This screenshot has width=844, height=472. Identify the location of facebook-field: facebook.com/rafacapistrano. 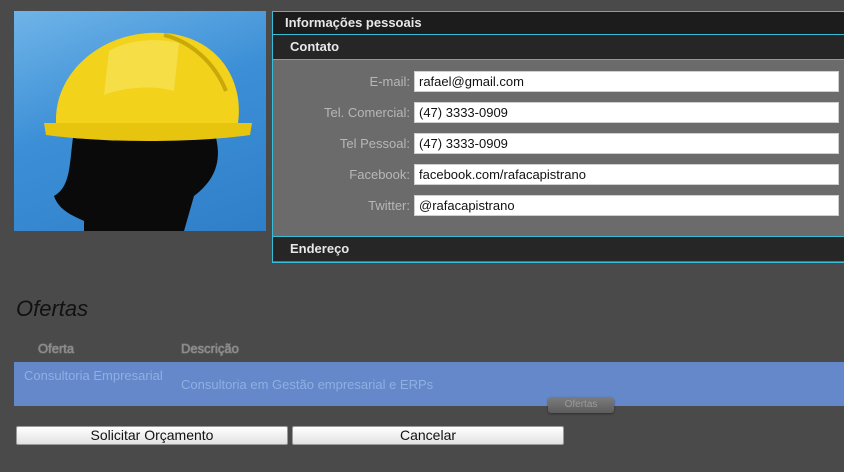
(626, 174).